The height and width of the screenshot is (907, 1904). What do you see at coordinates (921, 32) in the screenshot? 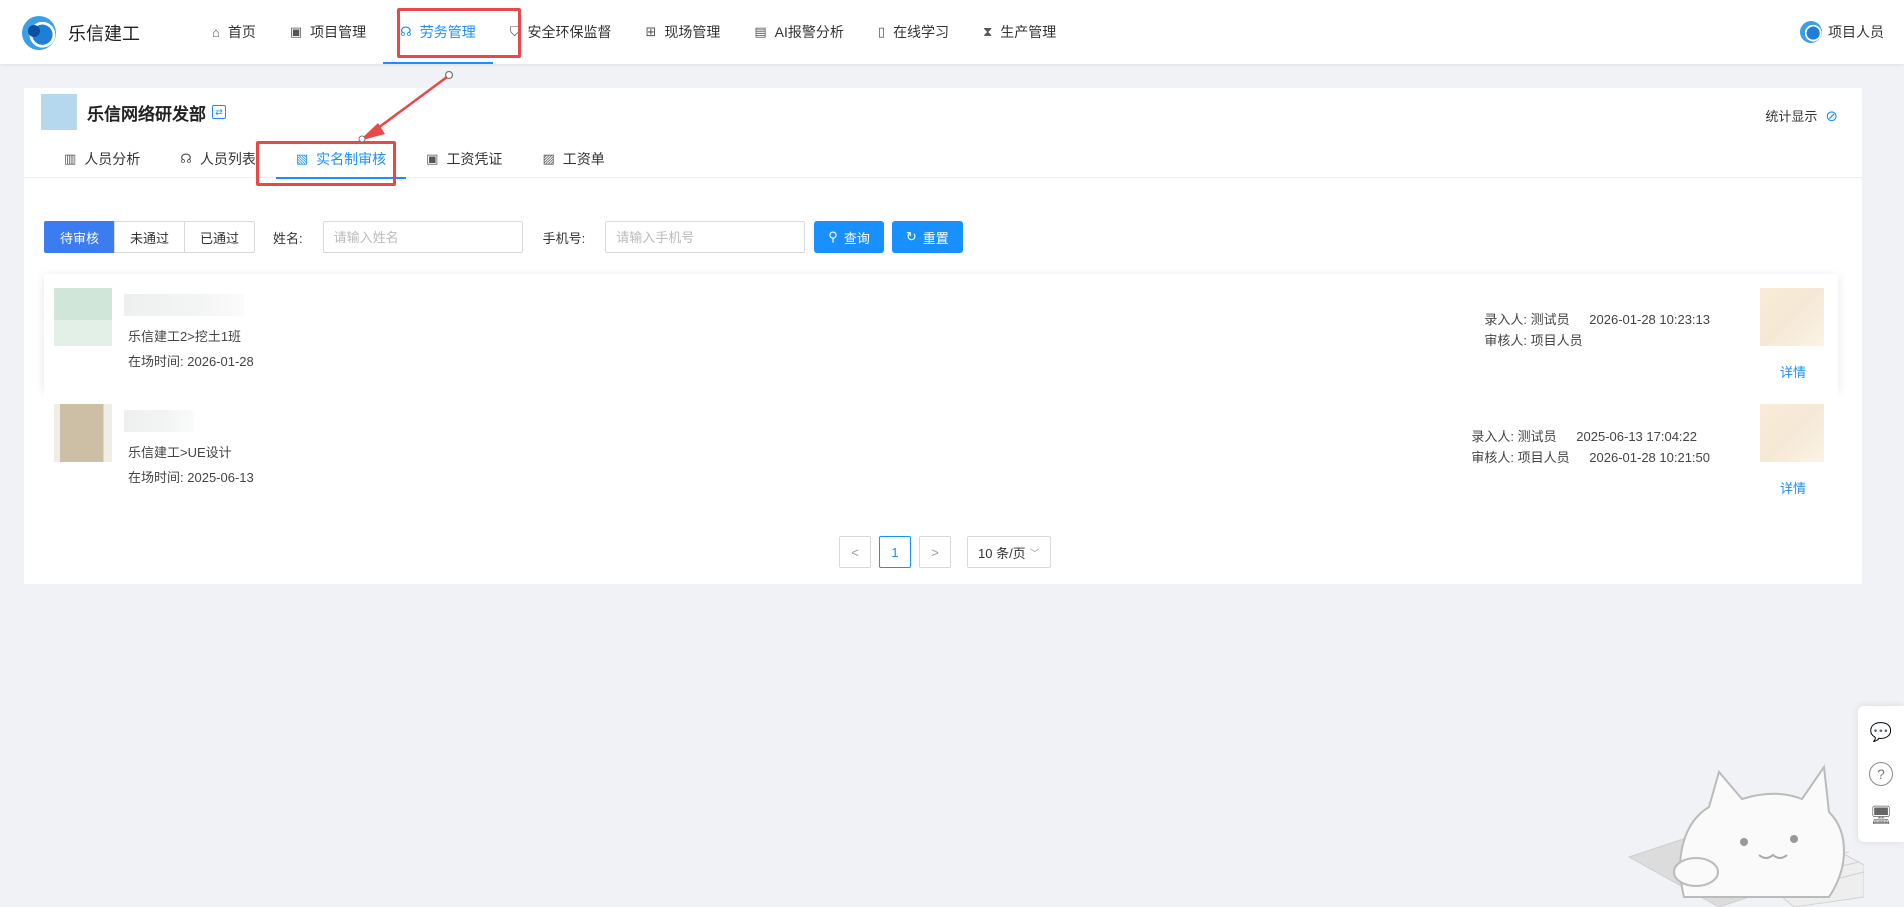
I see `nav-item-label: 在线学习` at bounding box center [921, 32].